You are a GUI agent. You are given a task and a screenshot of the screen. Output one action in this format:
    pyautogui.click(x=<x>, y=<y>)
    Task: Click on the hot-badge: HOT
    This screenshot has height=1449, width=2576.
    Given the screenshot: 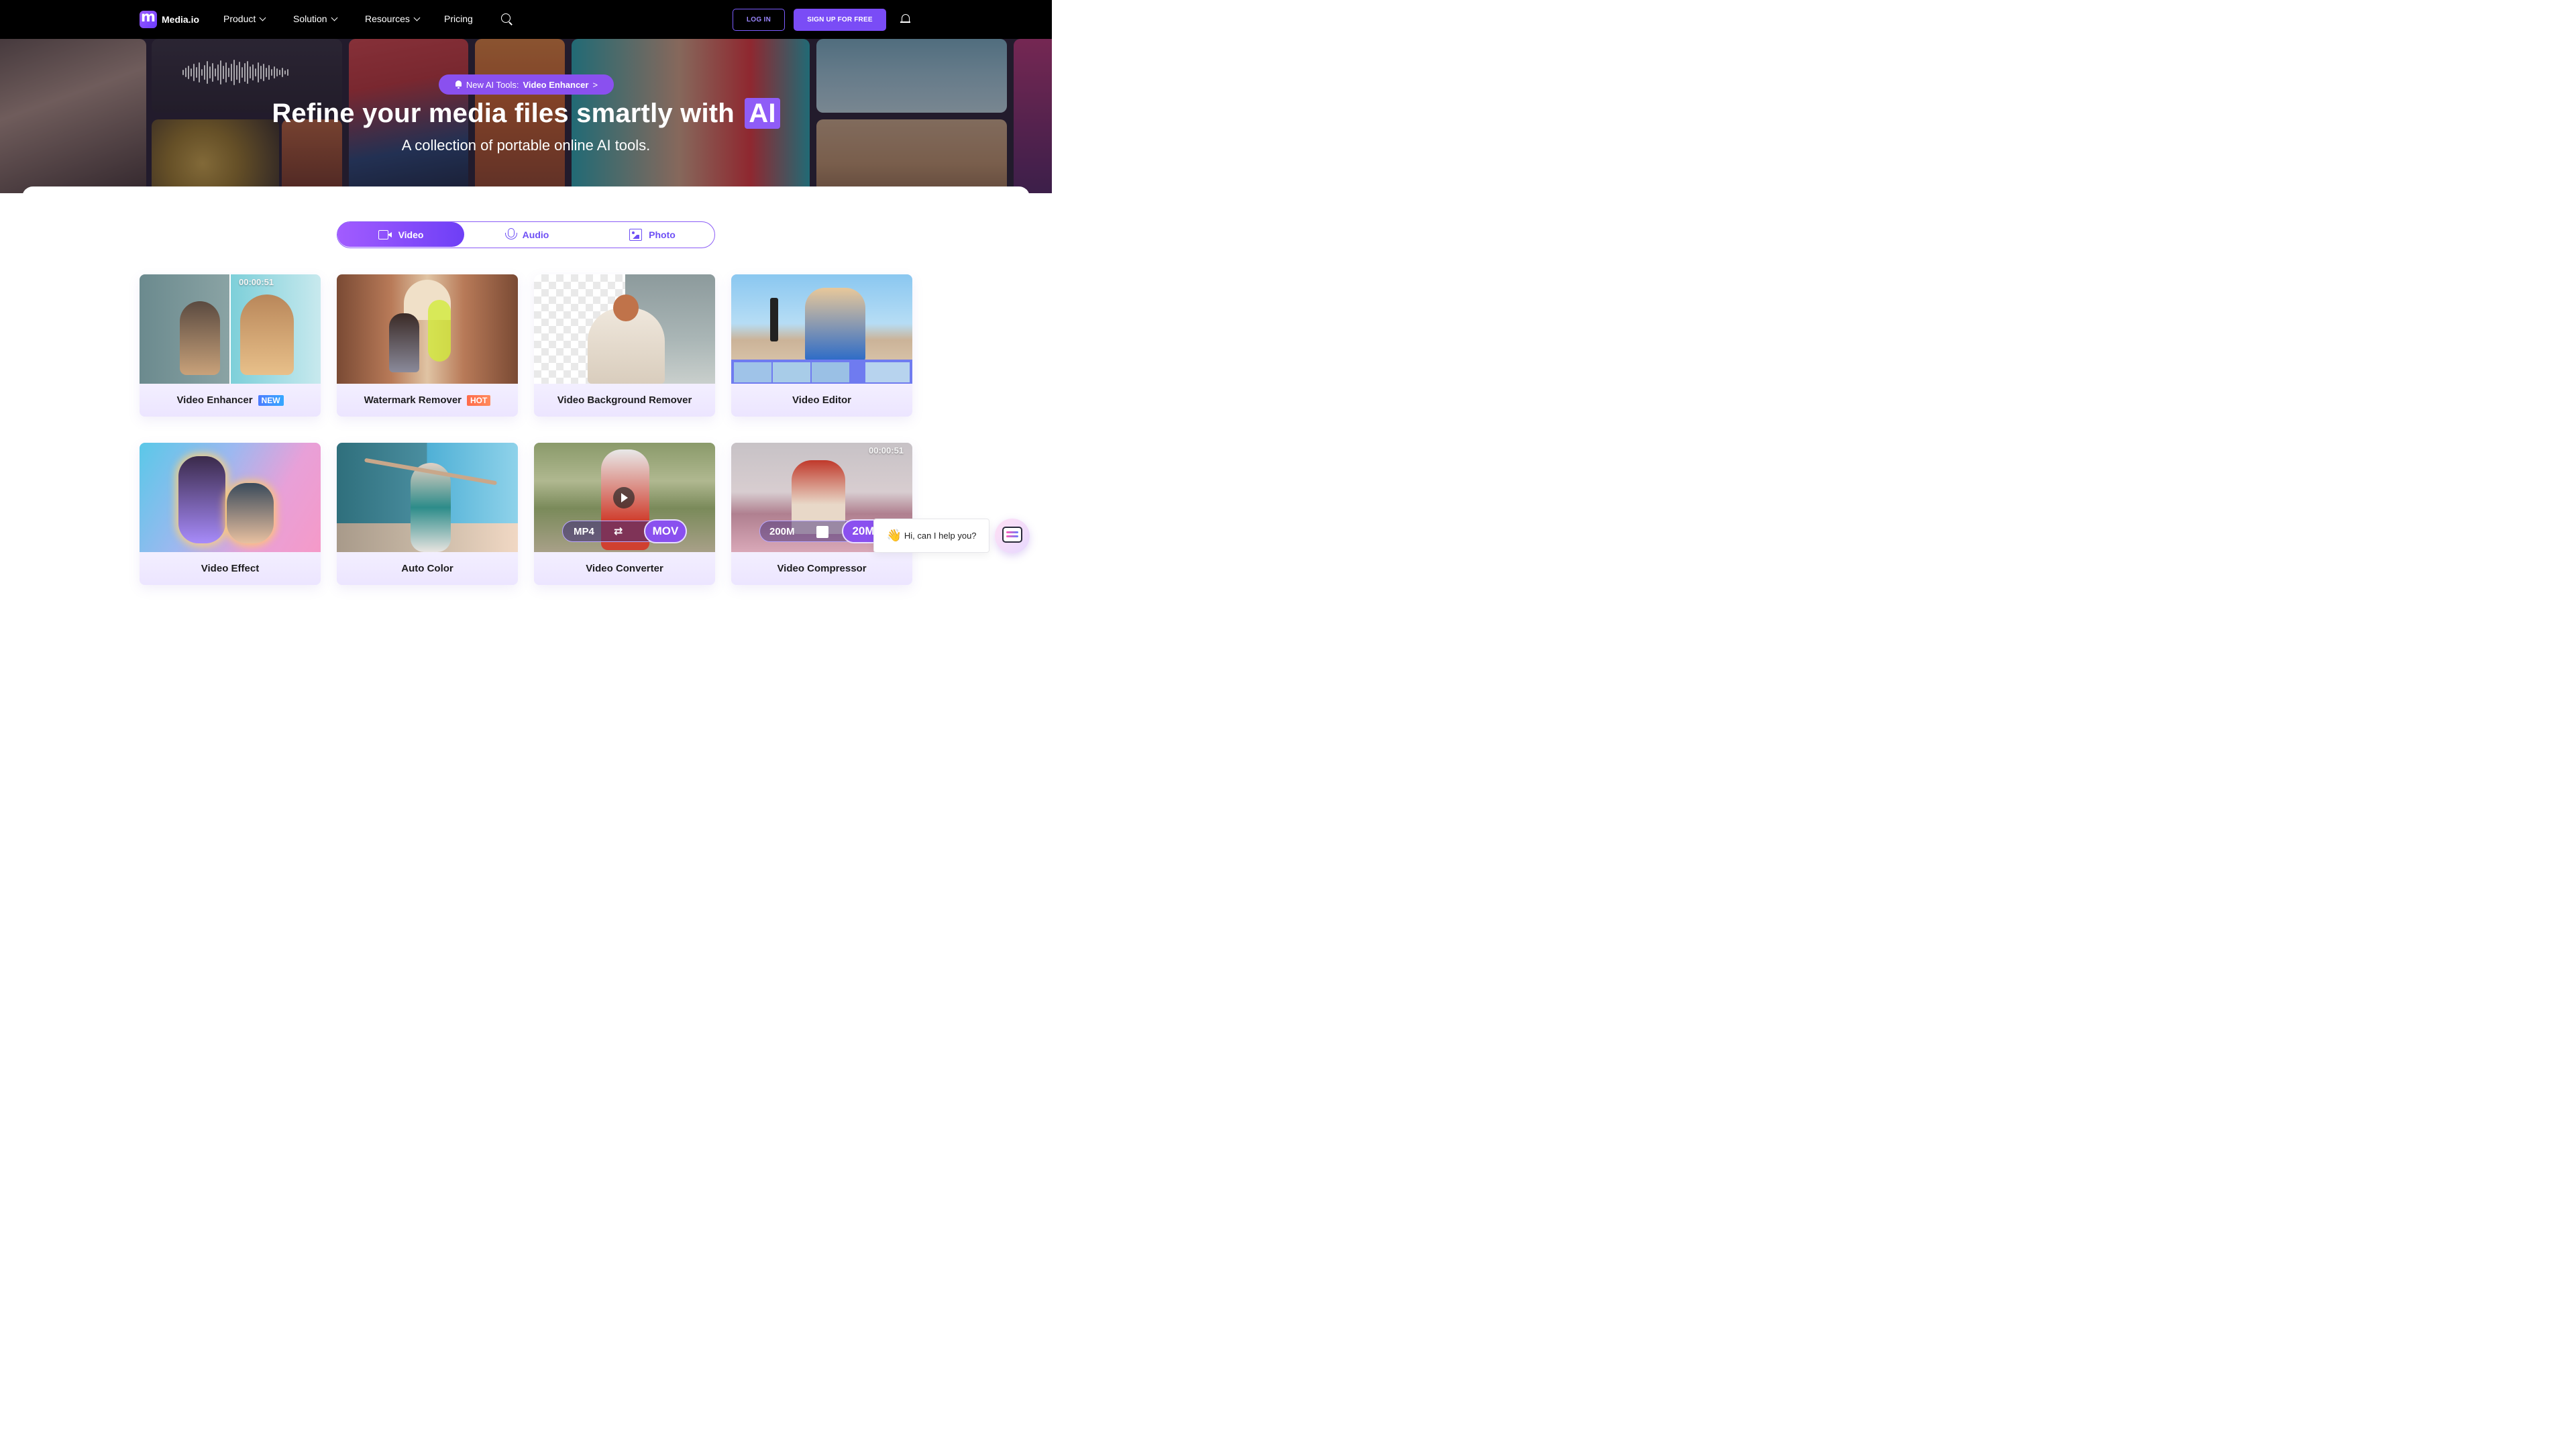 What is the action you would take?
    pyautogui.click(x=479, y=400)
    